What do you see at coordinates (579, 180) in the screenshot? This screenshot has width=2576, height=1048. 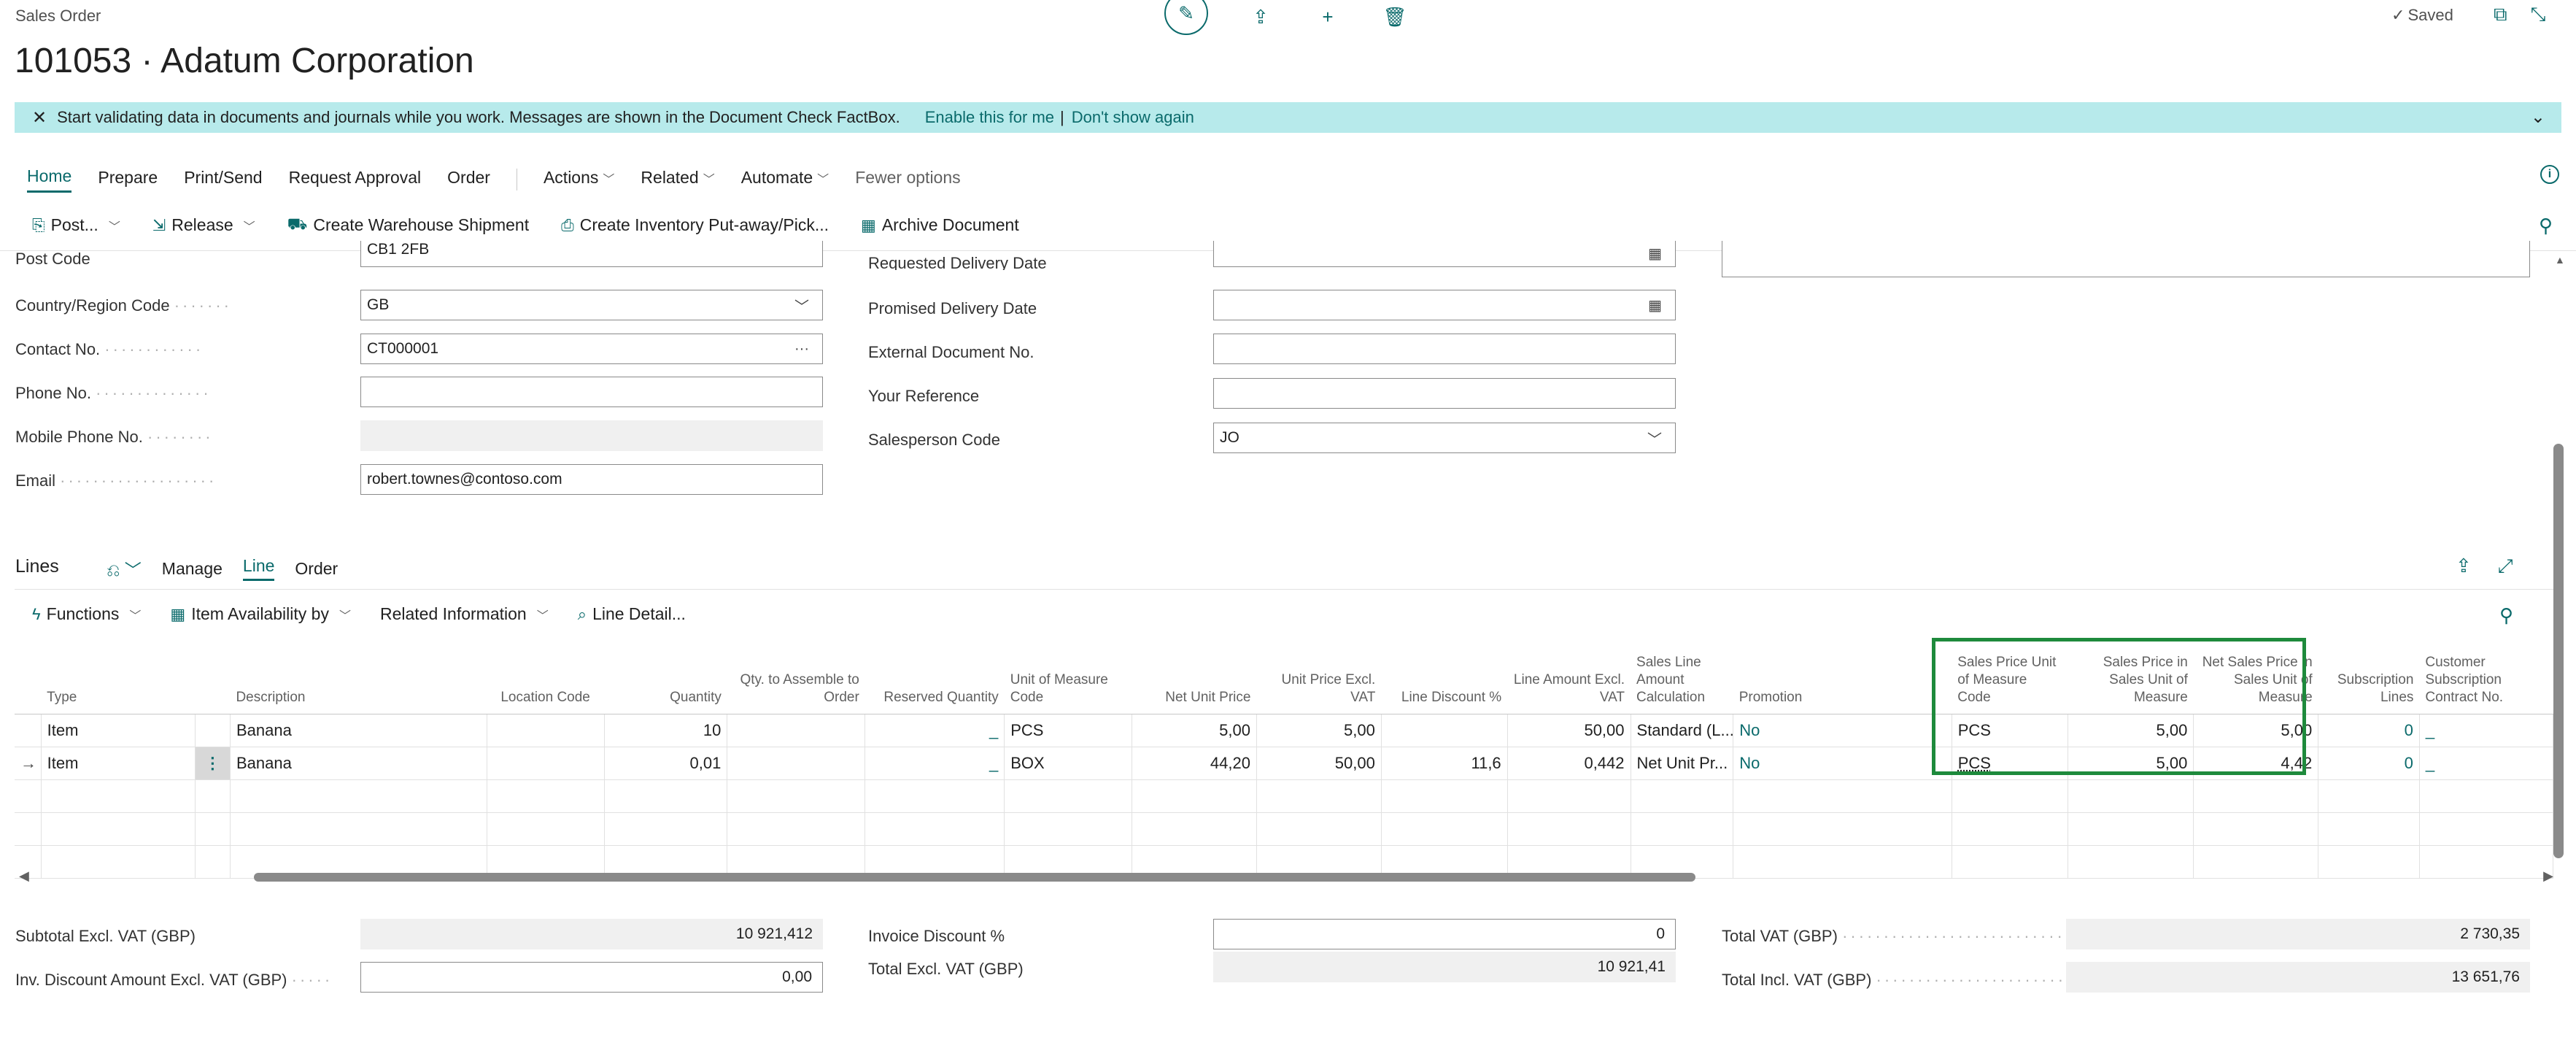 I see `tab-actions: Actions ﹀` at bounding box center [579, 180].